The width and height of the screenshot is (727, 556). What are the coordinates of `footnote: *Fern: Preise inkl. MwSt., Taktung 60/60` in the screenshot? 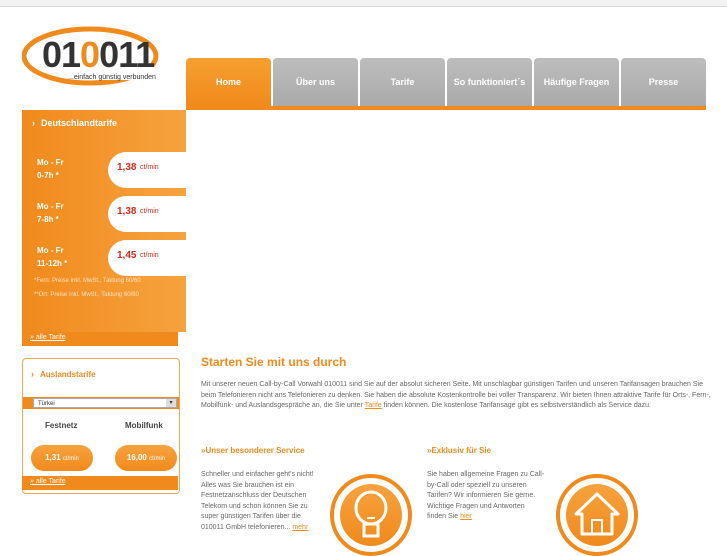 It's located at (87, 281).